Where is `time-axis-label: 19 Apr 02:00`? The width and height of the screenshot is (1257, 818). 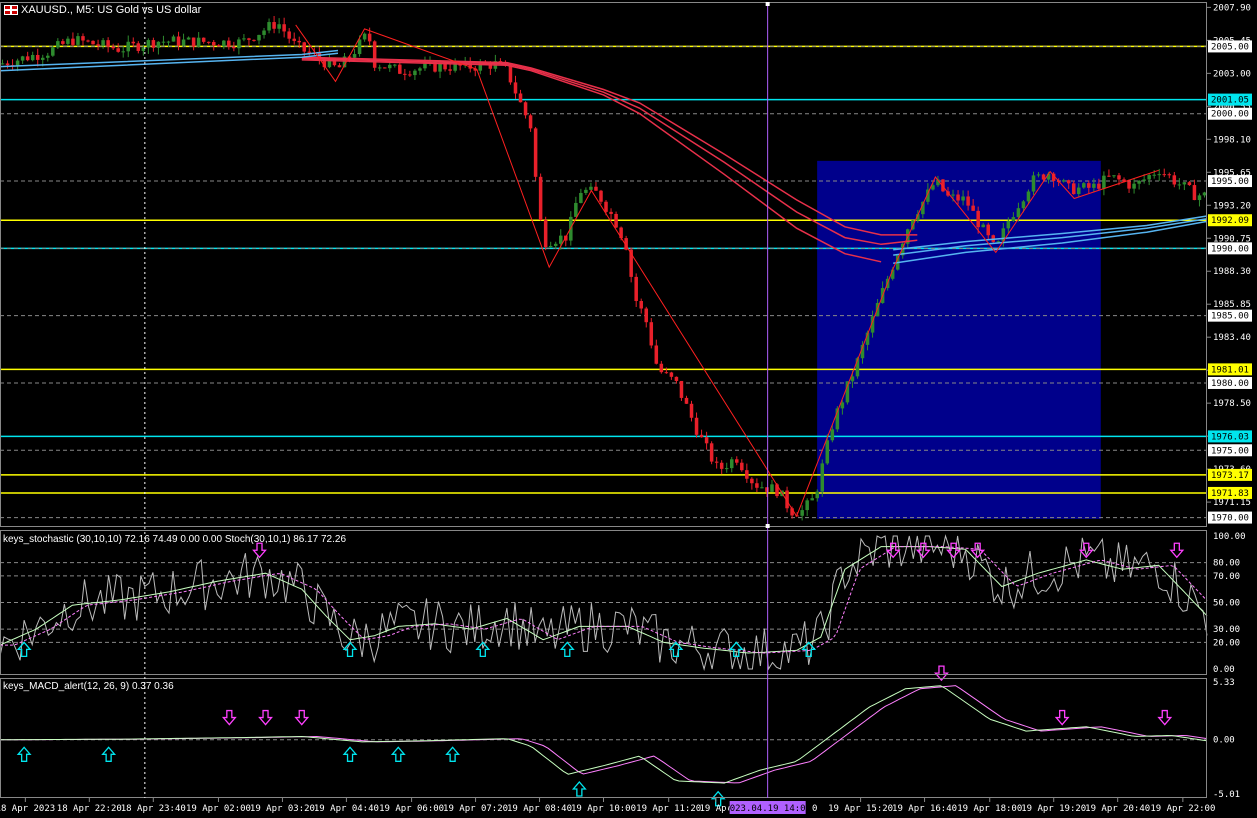
time-axis-label: 19 Apr 02:00 is located at coordinates (218, 809).